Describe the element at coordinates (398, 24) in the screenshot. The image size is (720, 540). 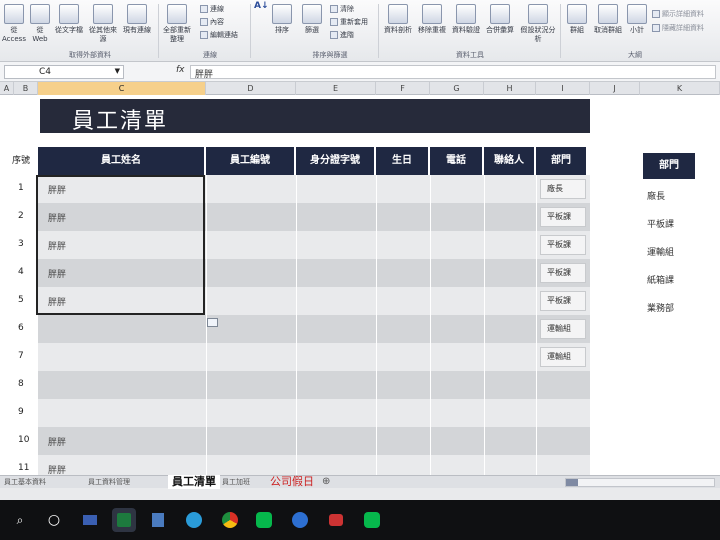
I see `text-to-columns-button: 資料剖析` at that location.